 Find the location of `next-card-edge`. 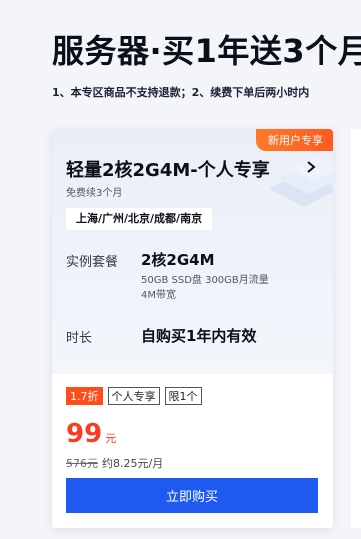

next-card-edge is located at coordinates (356, 328).